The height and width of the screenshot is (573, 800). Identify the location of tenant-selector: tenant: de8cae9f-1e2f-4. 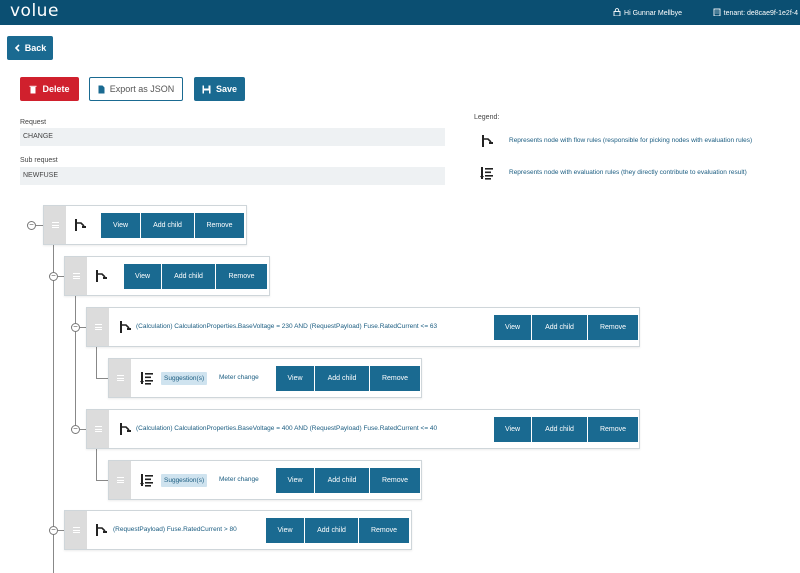
(755, 12).